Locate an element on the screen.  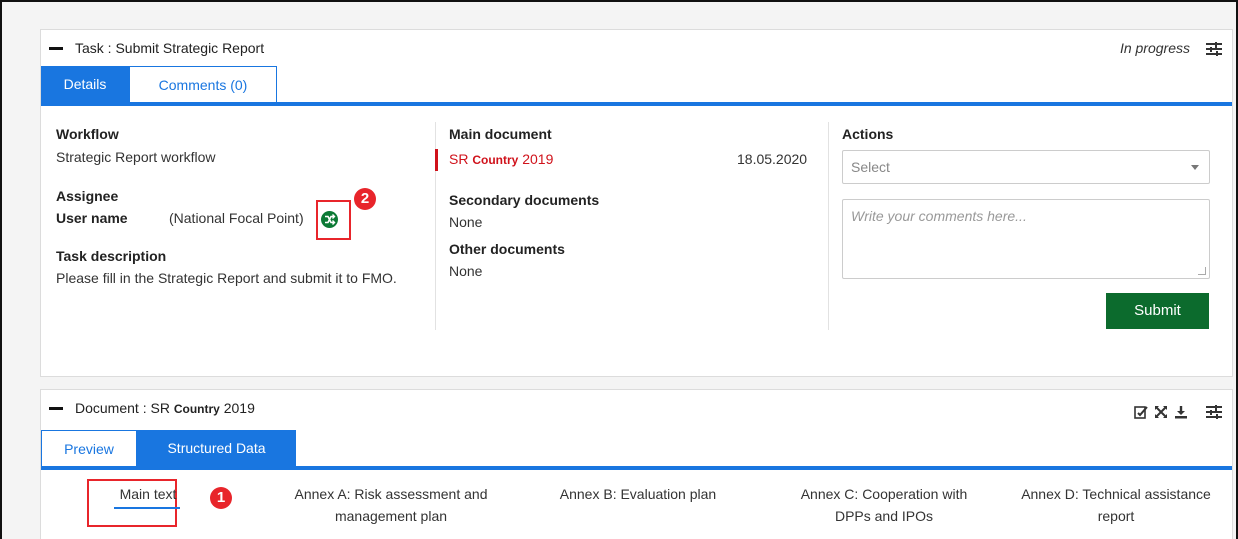
annotation-badge-1: 1 is located at coordinates (221, 498).